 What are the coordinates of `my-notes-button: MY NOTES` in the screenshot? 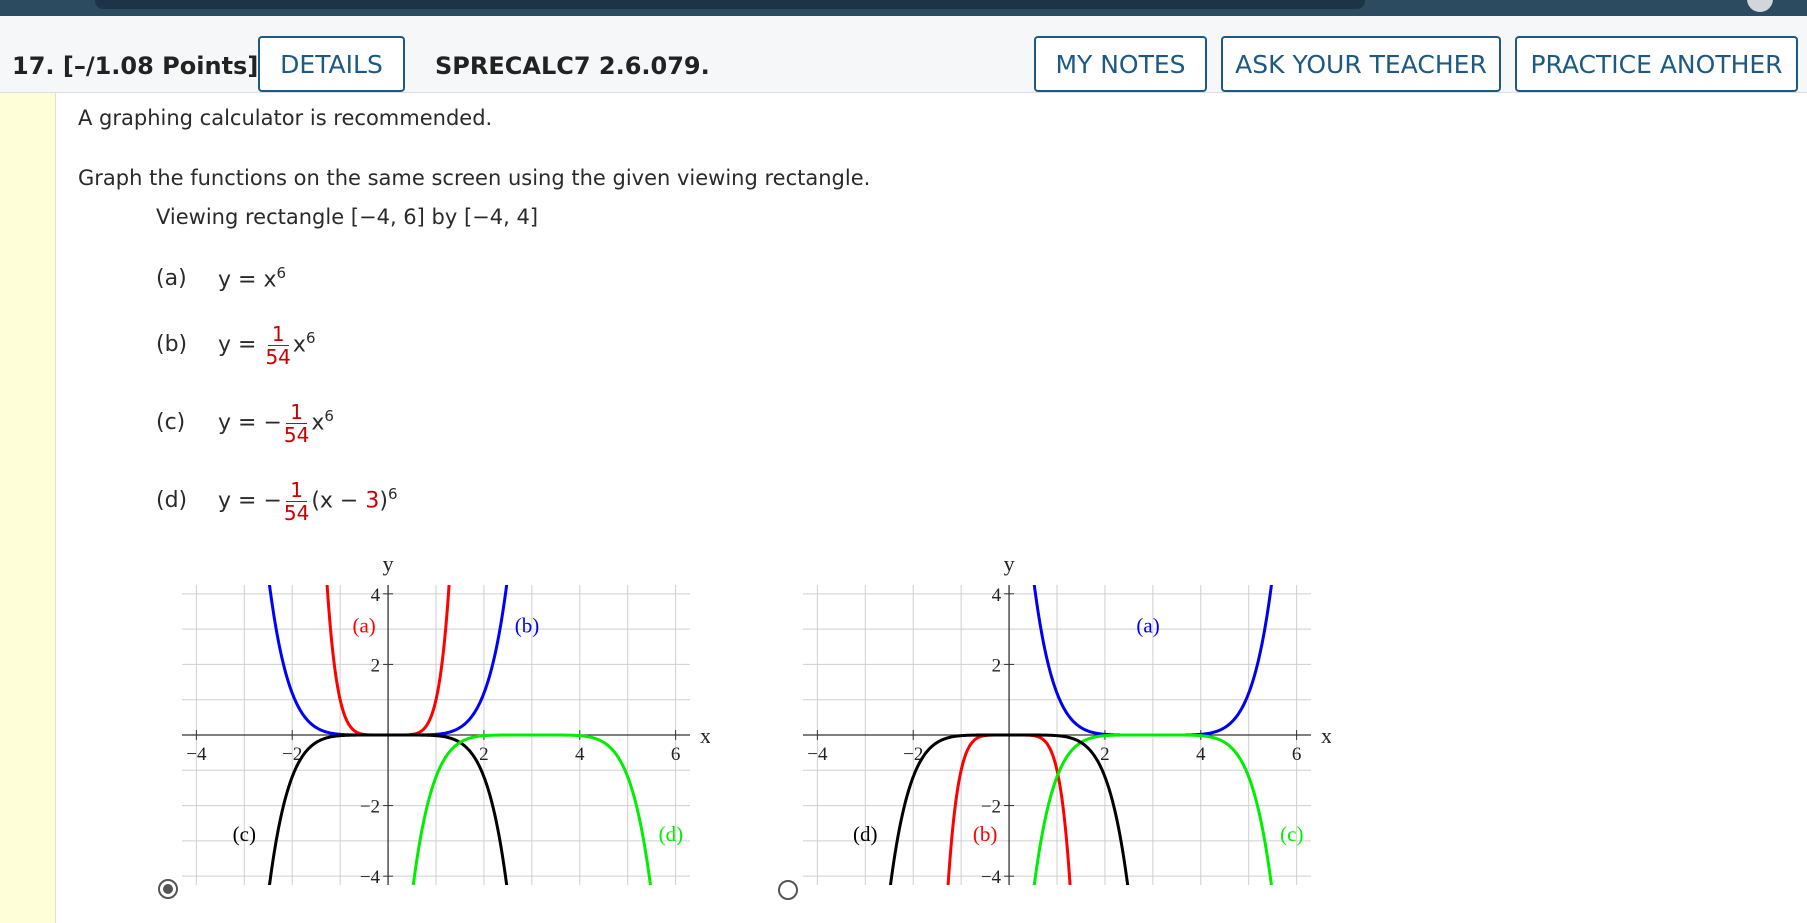 It's located at (1120, 64).